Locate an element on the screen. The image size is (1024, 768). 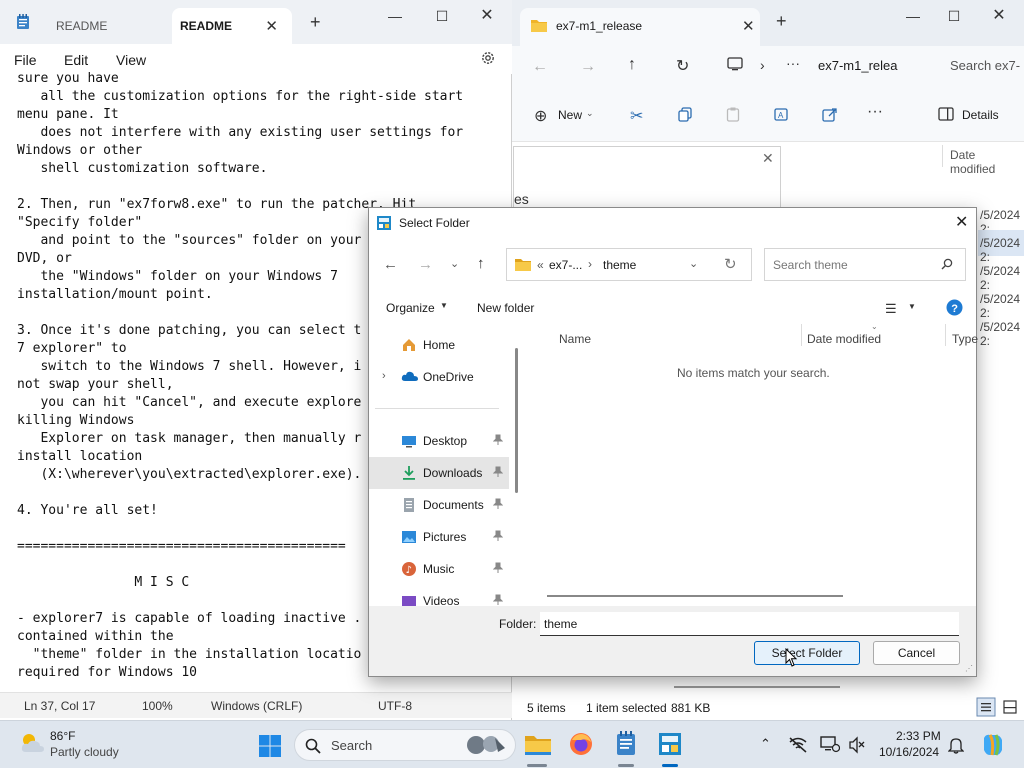
chevron-right-icon: › is located at coordinates (384, 376).